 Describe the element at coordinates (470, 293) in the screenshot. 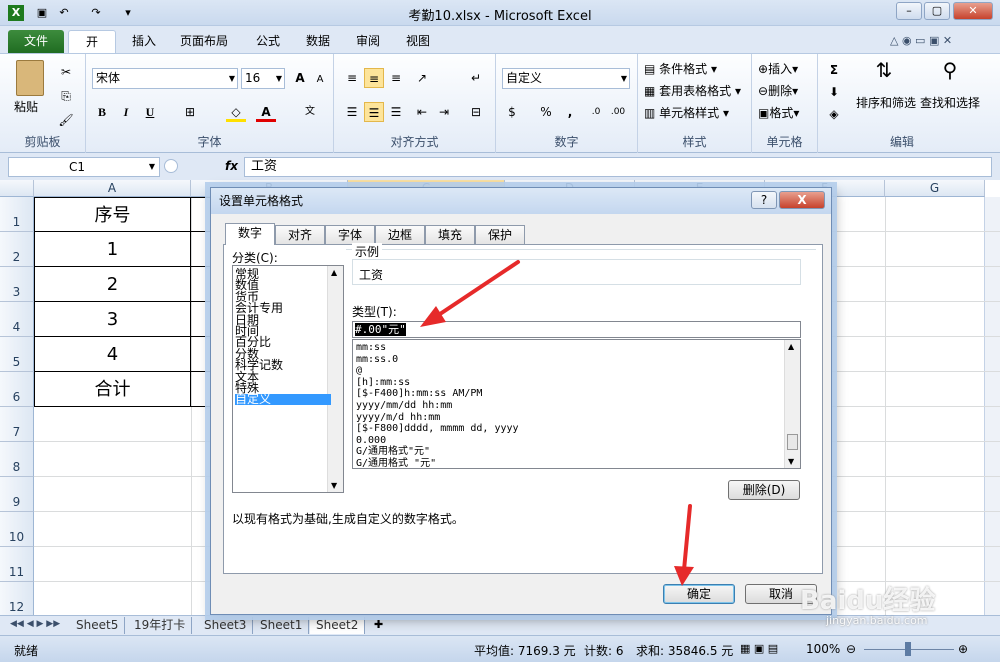

I see `arrow-to-type-icon` at that location.